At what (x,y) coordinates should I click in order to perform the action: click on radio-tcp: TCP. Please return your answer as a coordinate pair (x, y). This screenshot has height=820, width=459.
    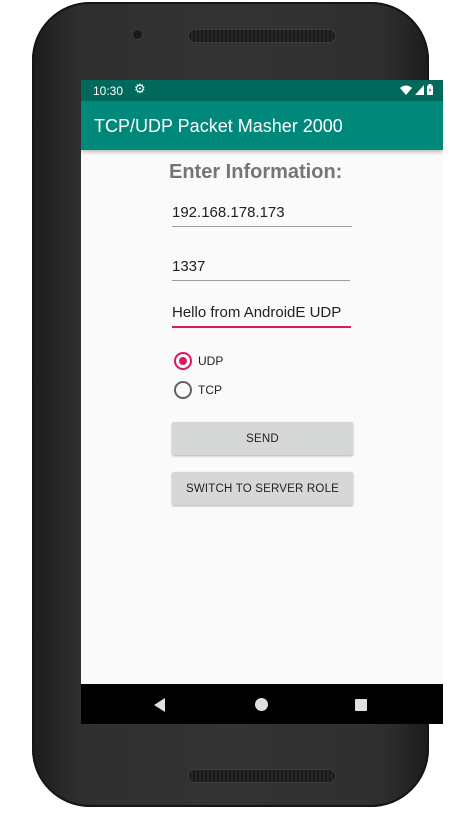
    Looking at the image, I should click on (198, 390).